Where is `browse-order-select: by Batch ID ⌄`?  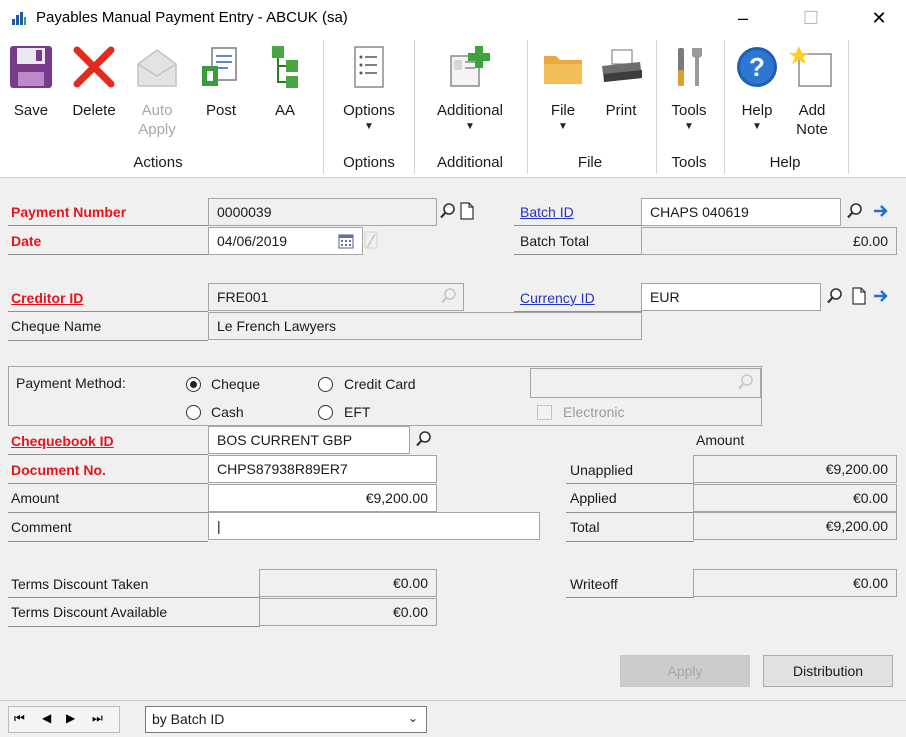
browse-order-select: by Batch ID ⌄ is located at coordinates (286, 719).